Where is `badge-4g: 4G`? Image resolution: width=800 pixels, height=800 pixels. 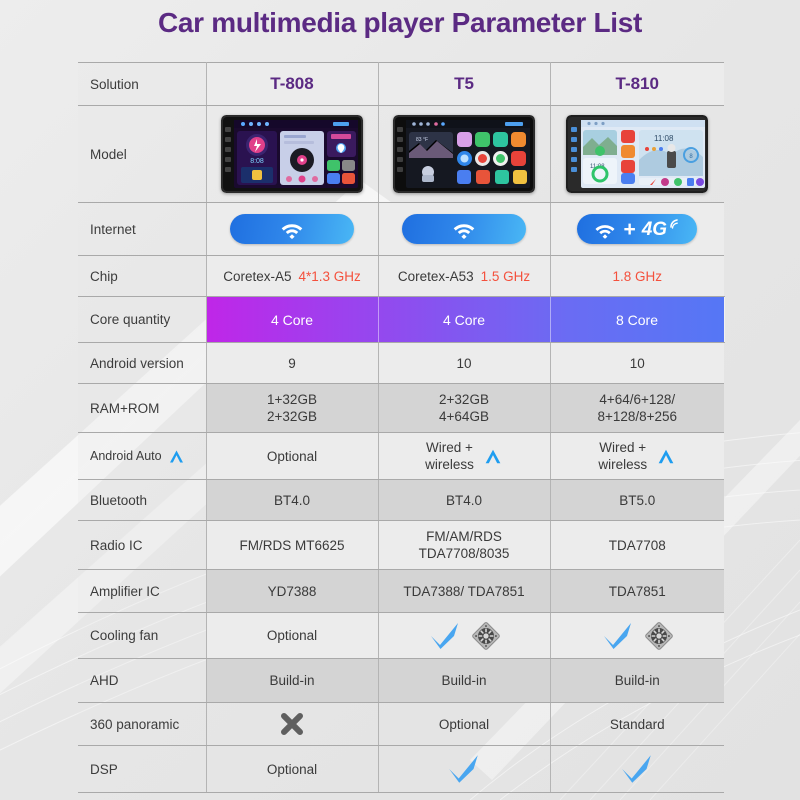 badge-4g: 4G is located at coordinates (654, 229).